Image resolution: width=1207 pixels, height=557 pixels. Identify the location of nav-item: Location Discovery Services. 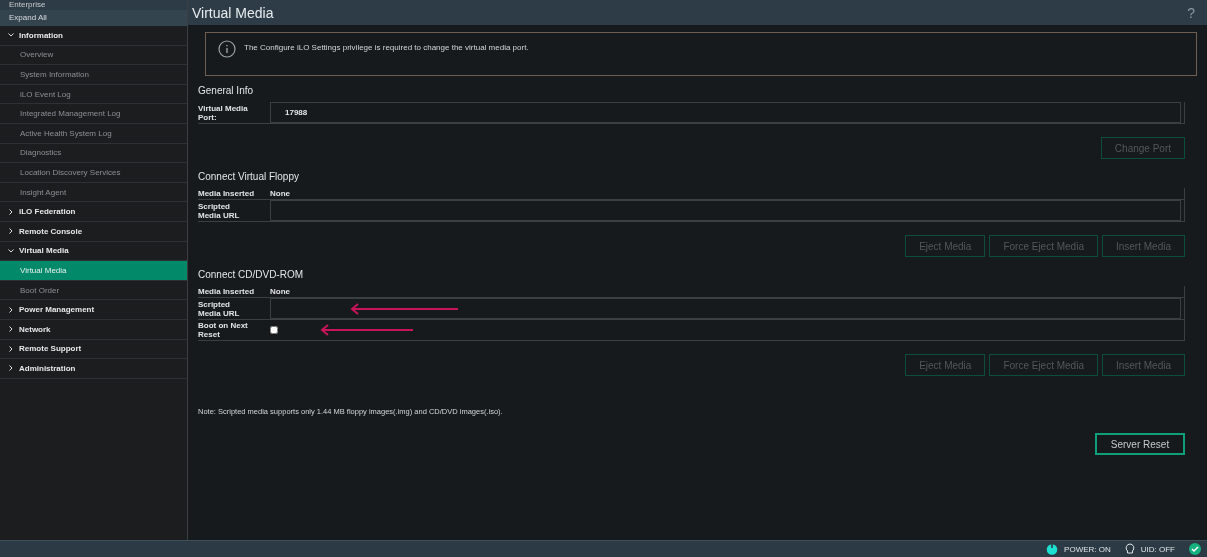
(93, 173).